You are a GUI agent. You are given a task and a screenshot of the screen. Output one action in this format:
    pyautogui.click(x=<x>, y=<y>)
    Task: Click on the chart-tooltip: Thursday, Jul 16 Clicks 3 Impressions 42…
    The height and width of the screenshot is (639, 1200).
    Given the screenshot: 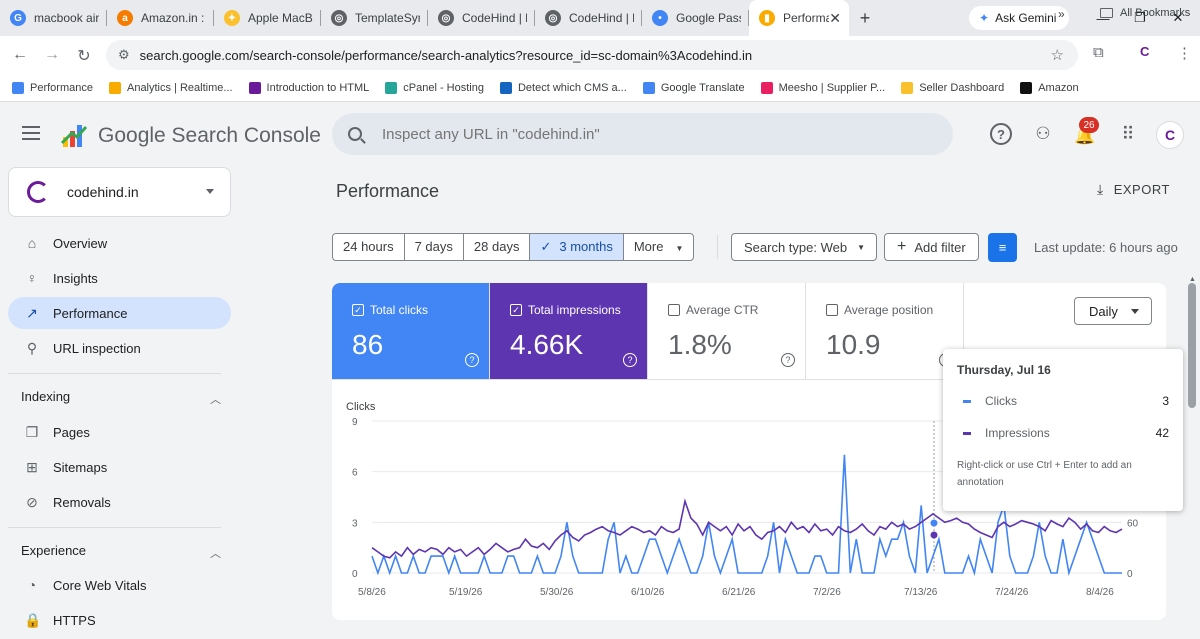 What is the action you would take?
    pyautogui.click(x=1063, y=430)
    